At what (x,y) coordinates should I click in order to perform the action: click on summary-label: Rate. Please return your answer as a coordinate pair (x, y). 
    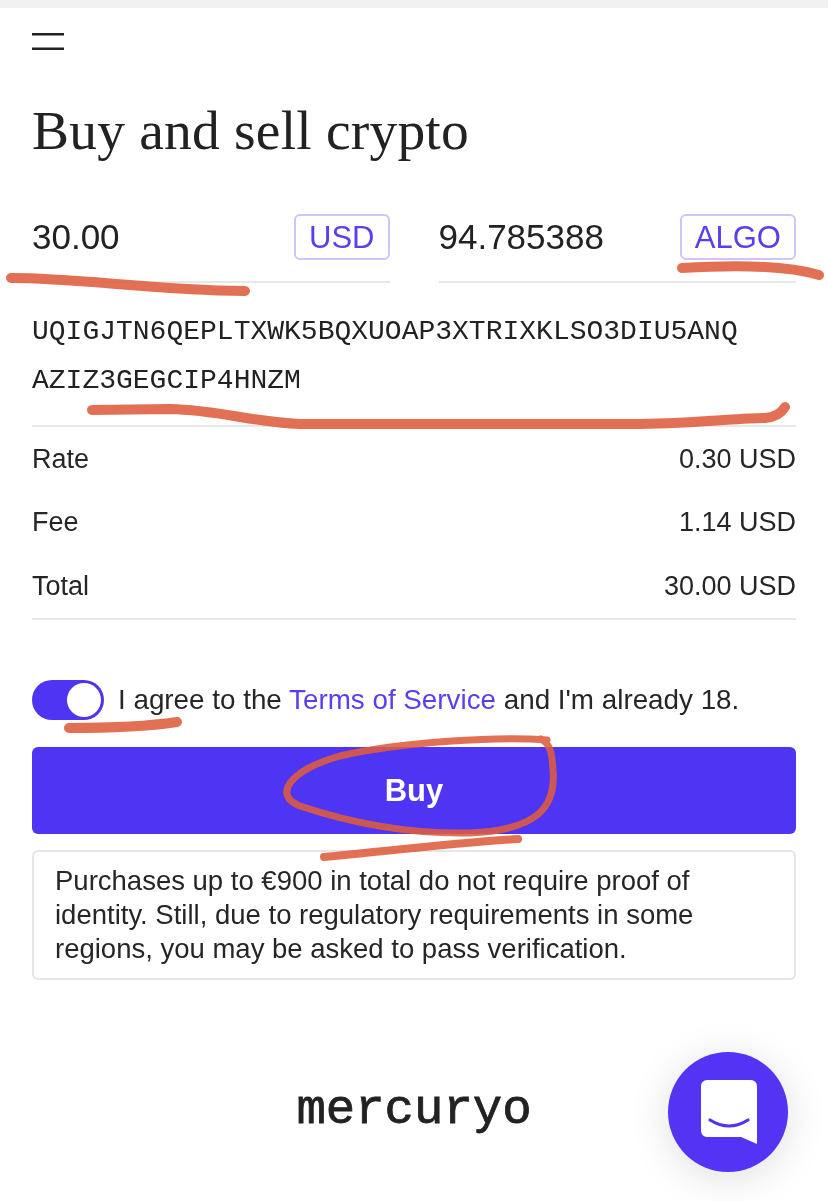
    Looking at the image, I should click on (61, 458).